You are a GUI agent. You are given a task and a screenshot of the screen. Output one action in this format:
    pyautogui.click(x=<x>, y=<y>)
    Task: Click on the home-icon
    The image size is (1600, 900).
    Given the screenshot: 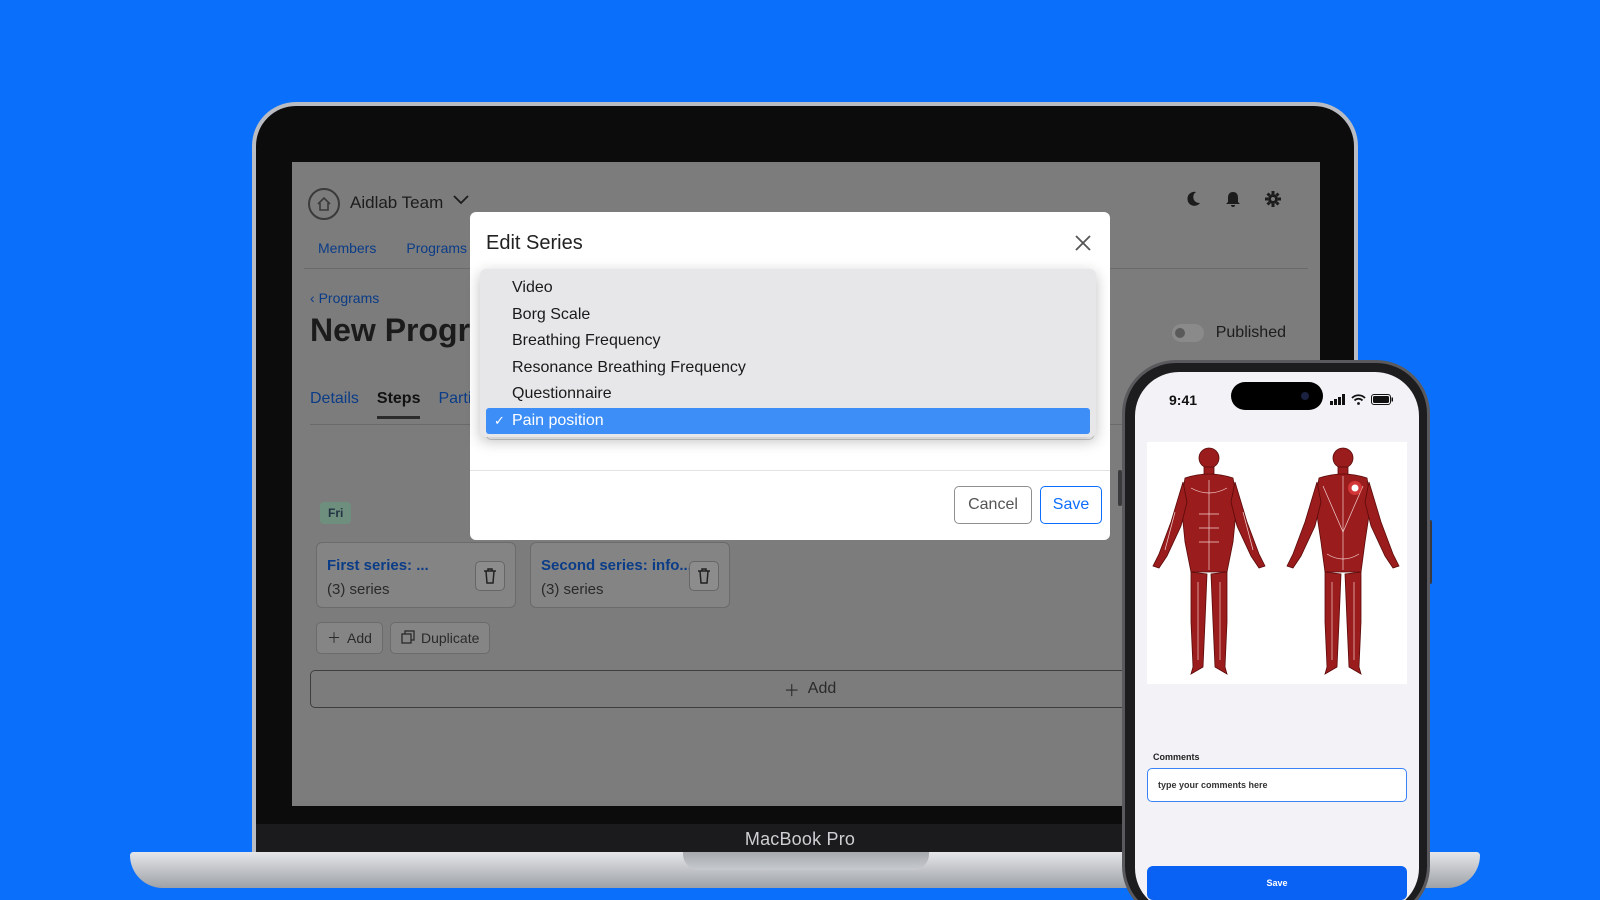 What is the action you would take?
    pyautogui.click(x=324, y=204)
    